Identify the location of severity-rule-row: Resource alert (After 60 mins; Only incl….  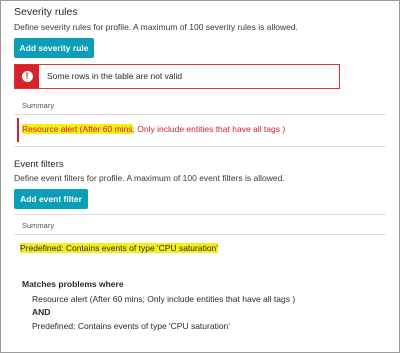
(153, 129).